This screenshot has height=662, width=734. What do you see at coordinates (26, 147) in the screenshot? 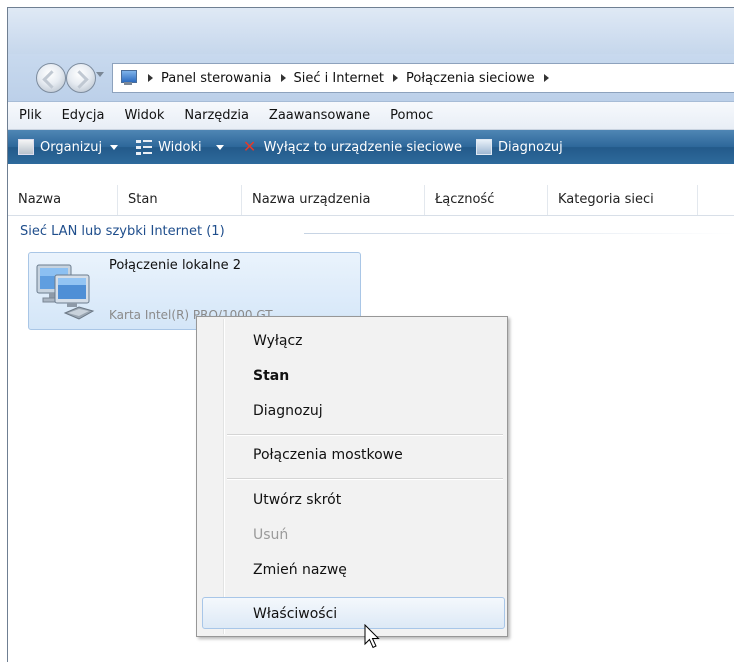
I see `organize-icon` at bounding box center [26, 147].